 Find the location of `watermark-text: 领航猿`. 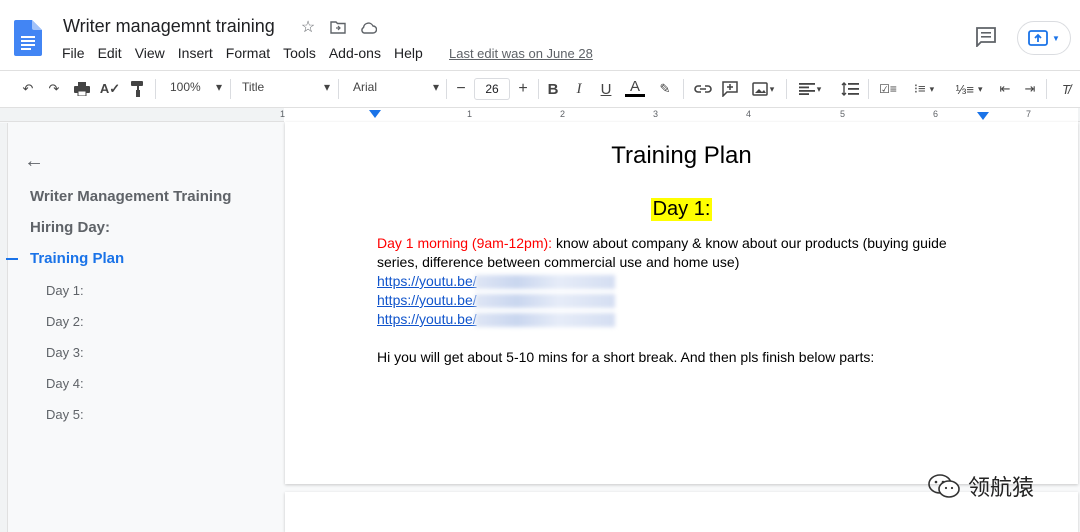

watermark-text: 领航猿 is located at coordinates (1001, 487).